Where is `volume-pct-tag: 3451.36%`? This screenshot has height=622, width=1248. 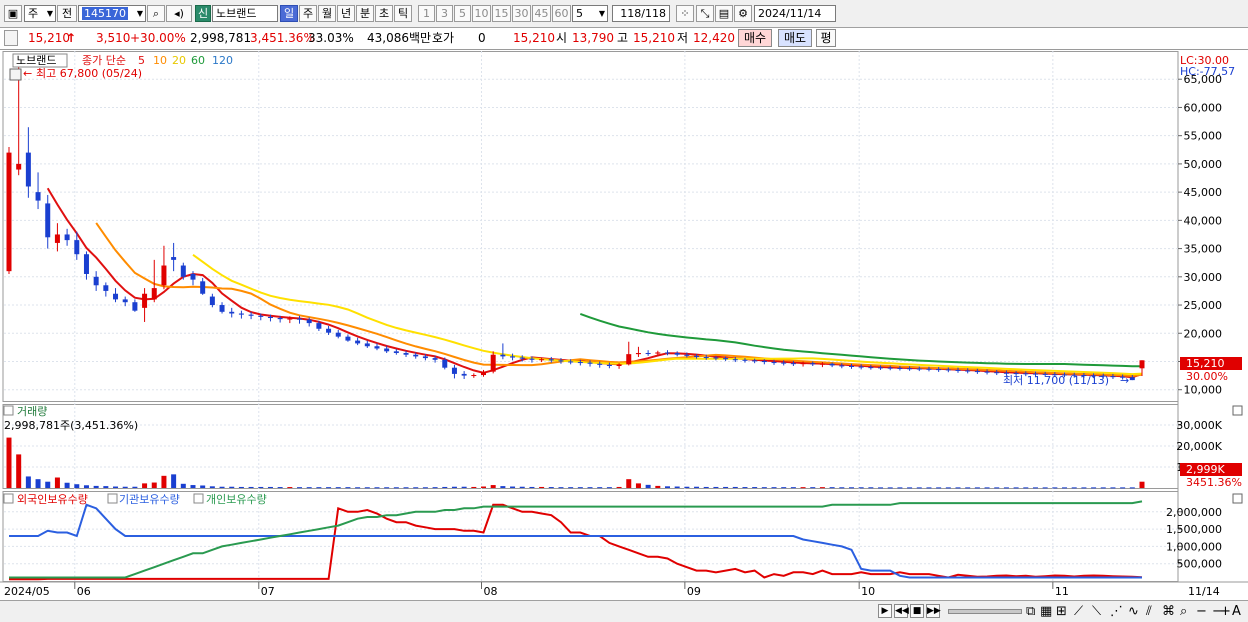
volume-pct-tag: 3451.36% is located at coordinates (1214, 482).